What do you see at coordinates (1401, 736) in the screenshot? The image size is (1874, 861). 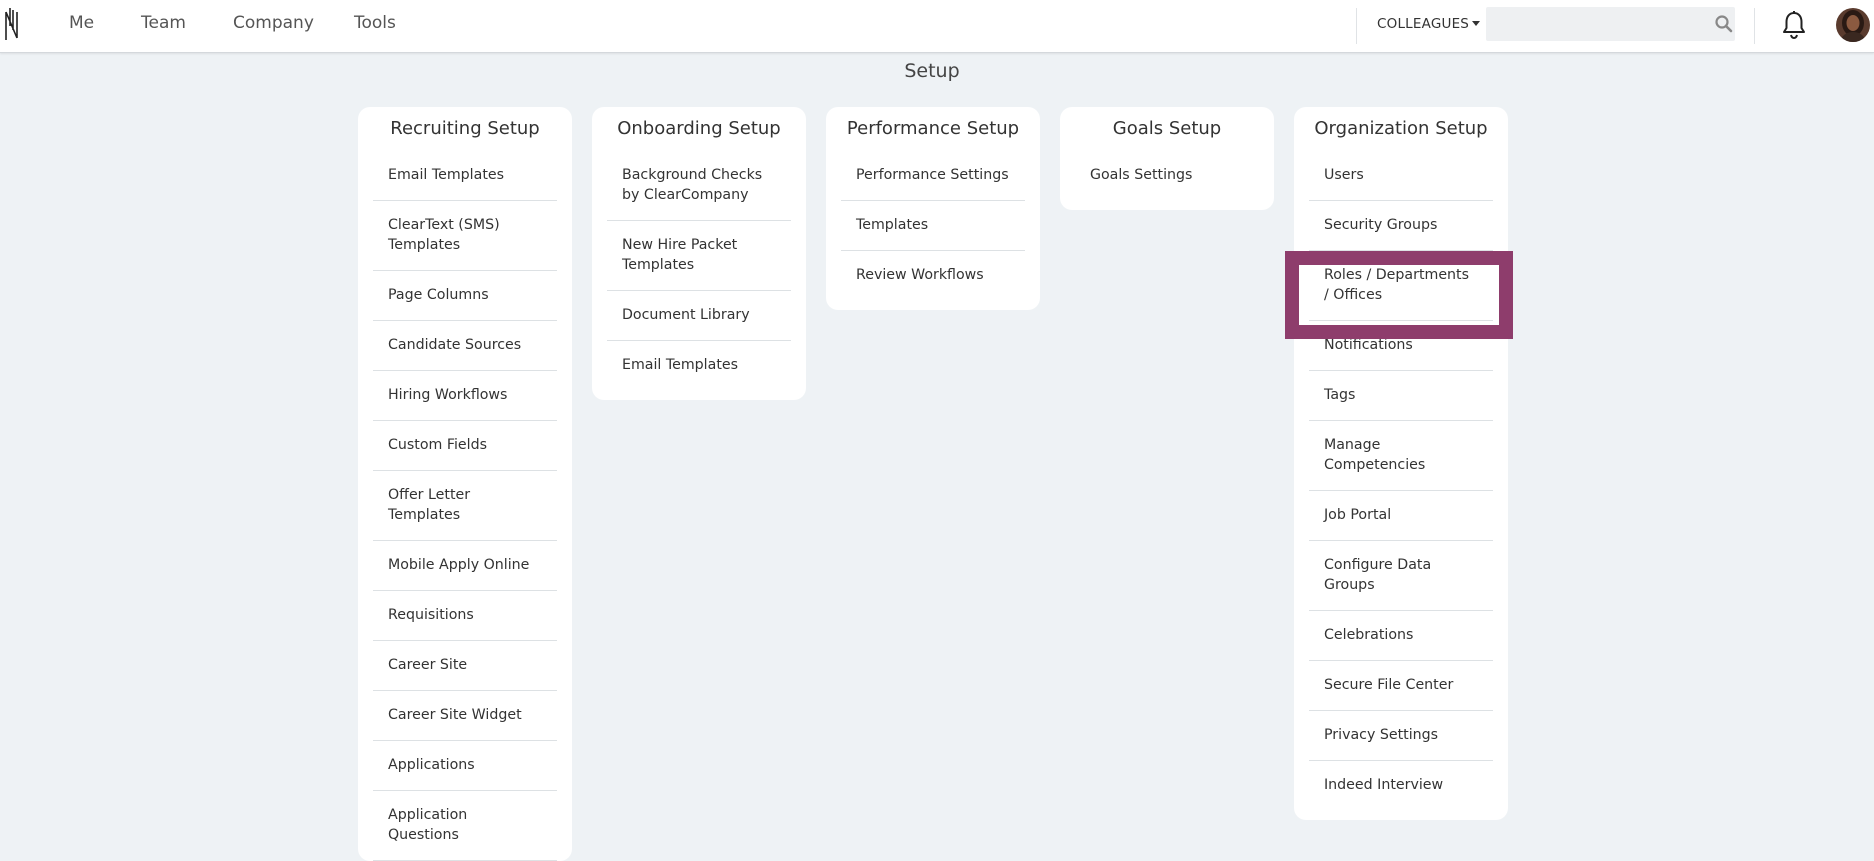 I see `list-item: Privacy Settings` at bounding box center [1401, 736].